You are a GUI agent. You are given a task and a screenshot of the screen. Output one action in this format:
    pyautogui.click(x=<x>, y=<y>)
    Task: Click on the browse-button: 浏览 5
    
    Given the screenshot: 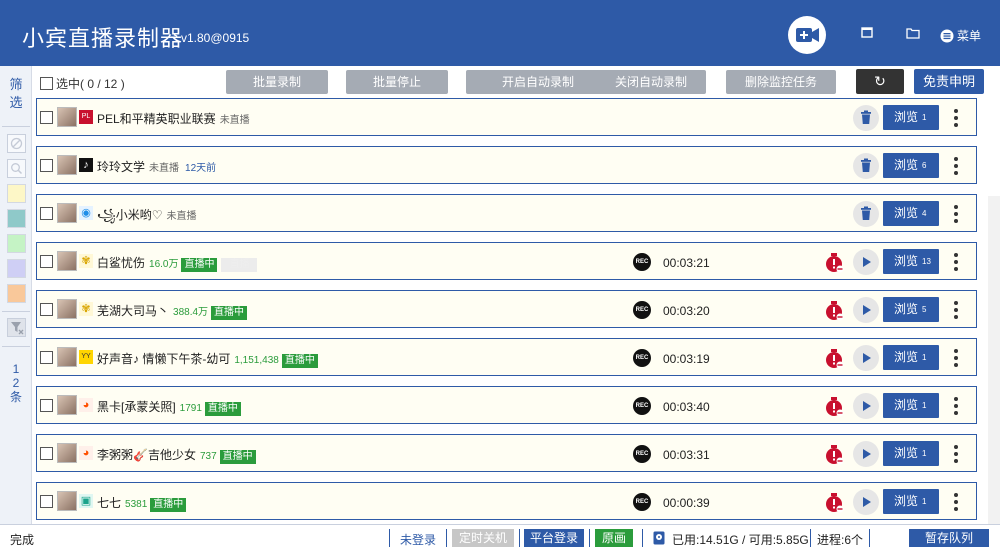 What is the action you would take?
    pyautogui.click(x=911, y=309)
    